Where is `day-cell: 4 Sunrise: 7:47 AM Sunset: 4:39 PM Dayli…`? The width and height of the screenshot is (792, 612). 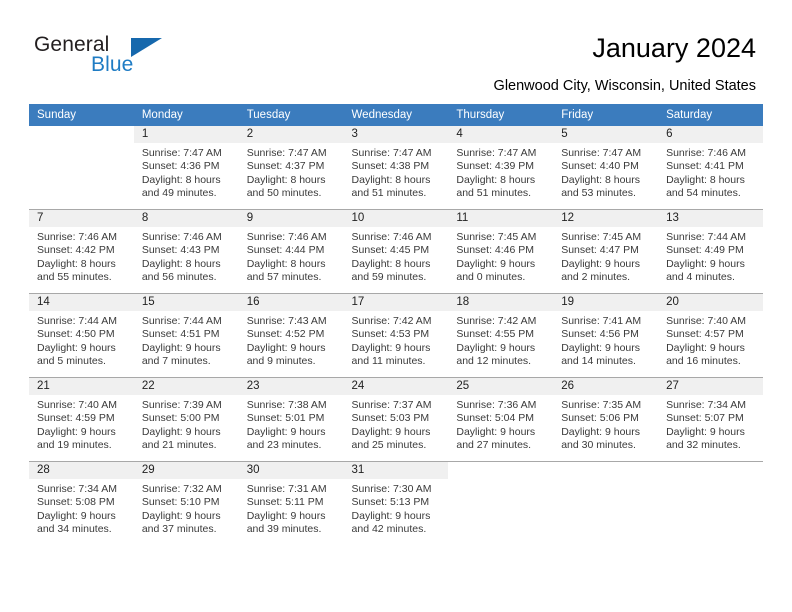 day-cell: 4 Sunrise: 7:47 AM Sunset: 4:39 PM Dayli… is located at coordinates (501, 168).